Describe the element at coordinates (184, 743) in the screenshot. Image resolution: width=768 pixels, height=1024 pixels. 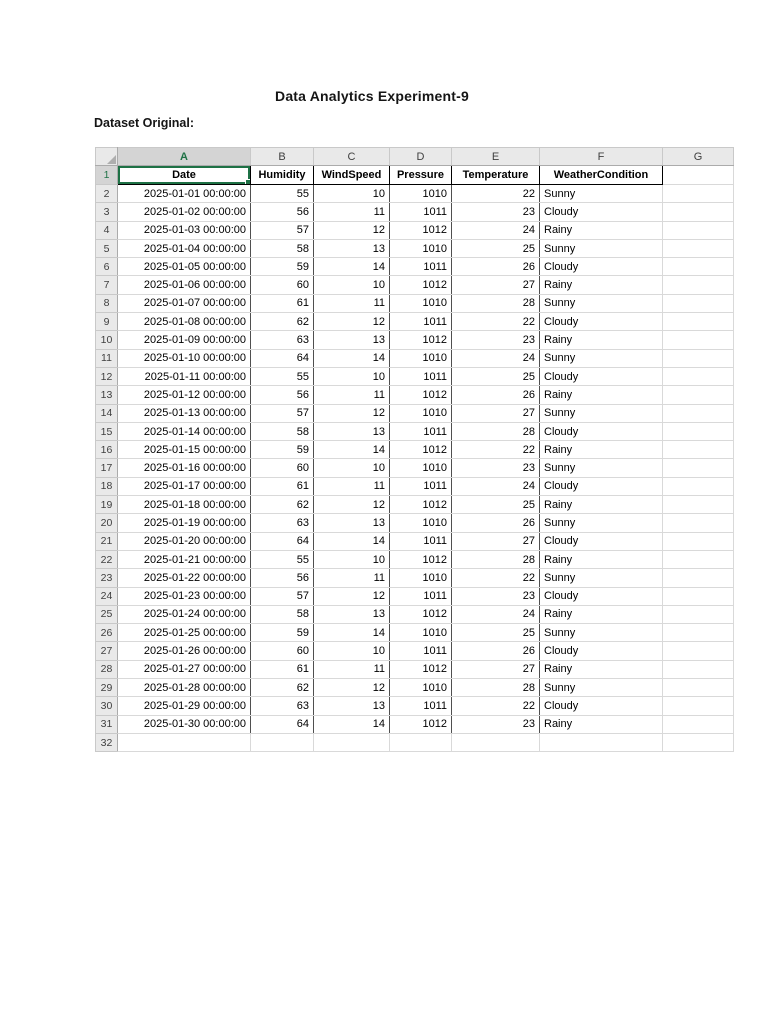
I see `cell-A32` at that location.